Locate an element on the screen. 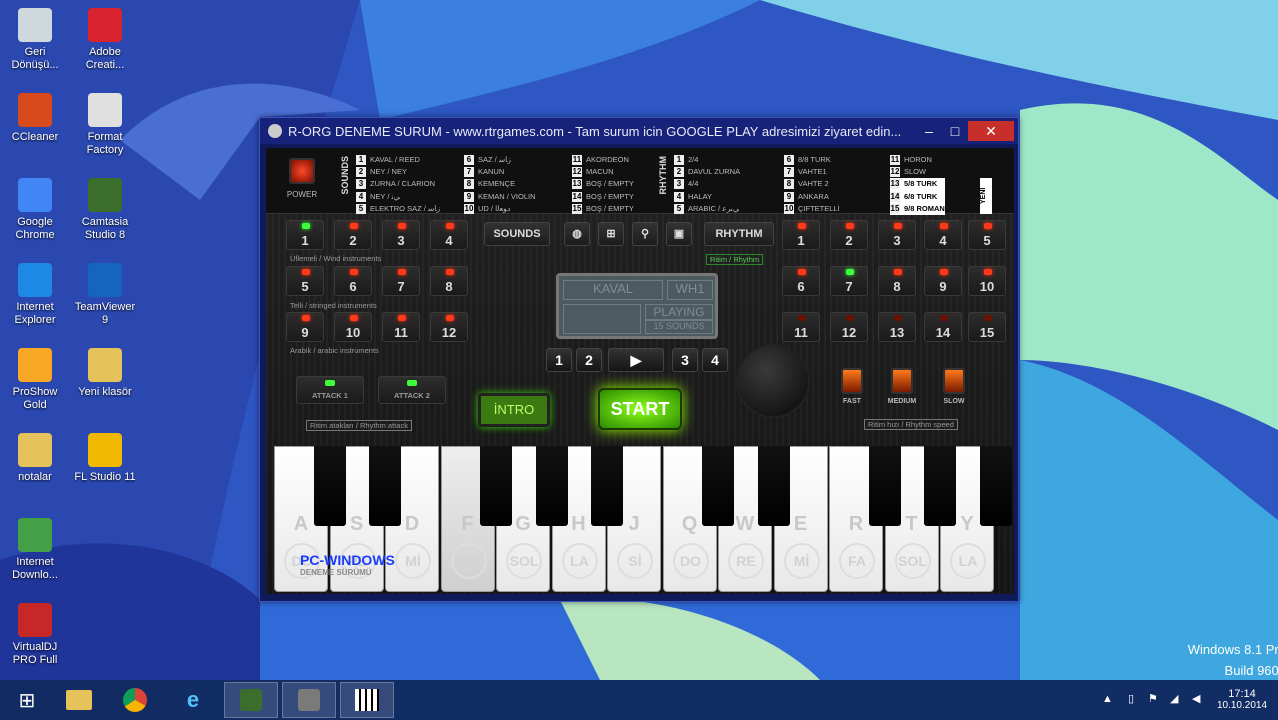 Image resolution: width=1278 pixels, height=720 pixels. taskbar-chrome is located at coordinates (135, 700).